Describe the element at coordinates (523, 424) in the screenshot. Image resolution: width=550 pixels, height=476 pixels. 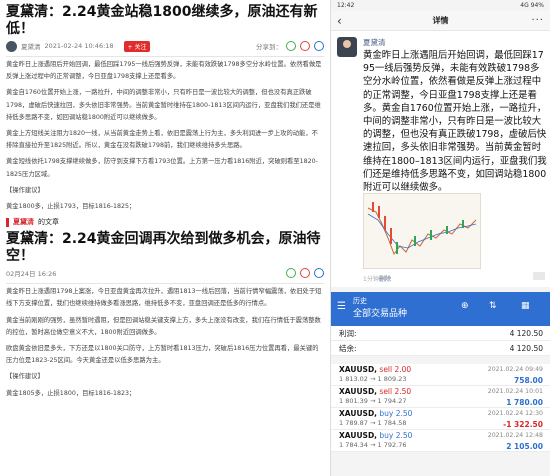
I see `trade-pnl: -1 322.50` at that location.